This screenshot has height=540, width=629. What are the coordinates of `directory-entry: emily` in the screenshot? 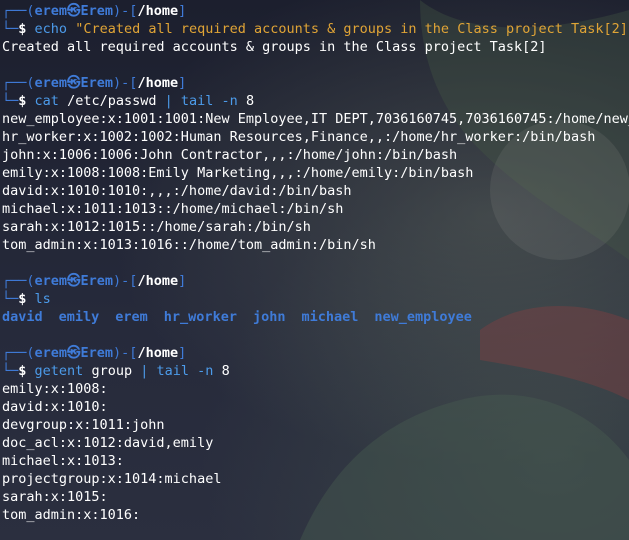 It's located at (79, 317).